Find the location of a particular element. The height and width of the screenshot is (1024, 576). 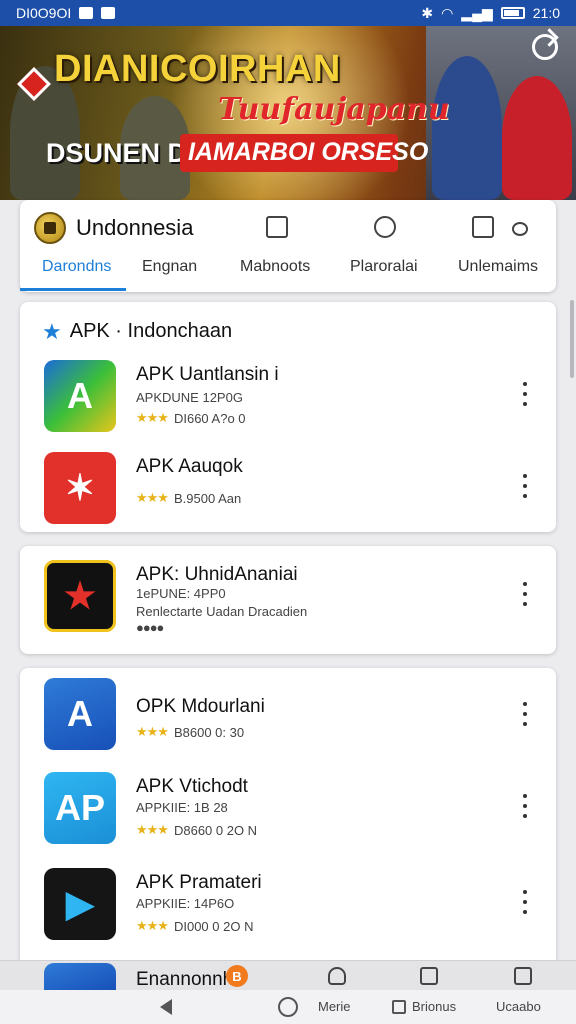

tab-unlemaims: Unlemaims is located at coordinates (498, 267).